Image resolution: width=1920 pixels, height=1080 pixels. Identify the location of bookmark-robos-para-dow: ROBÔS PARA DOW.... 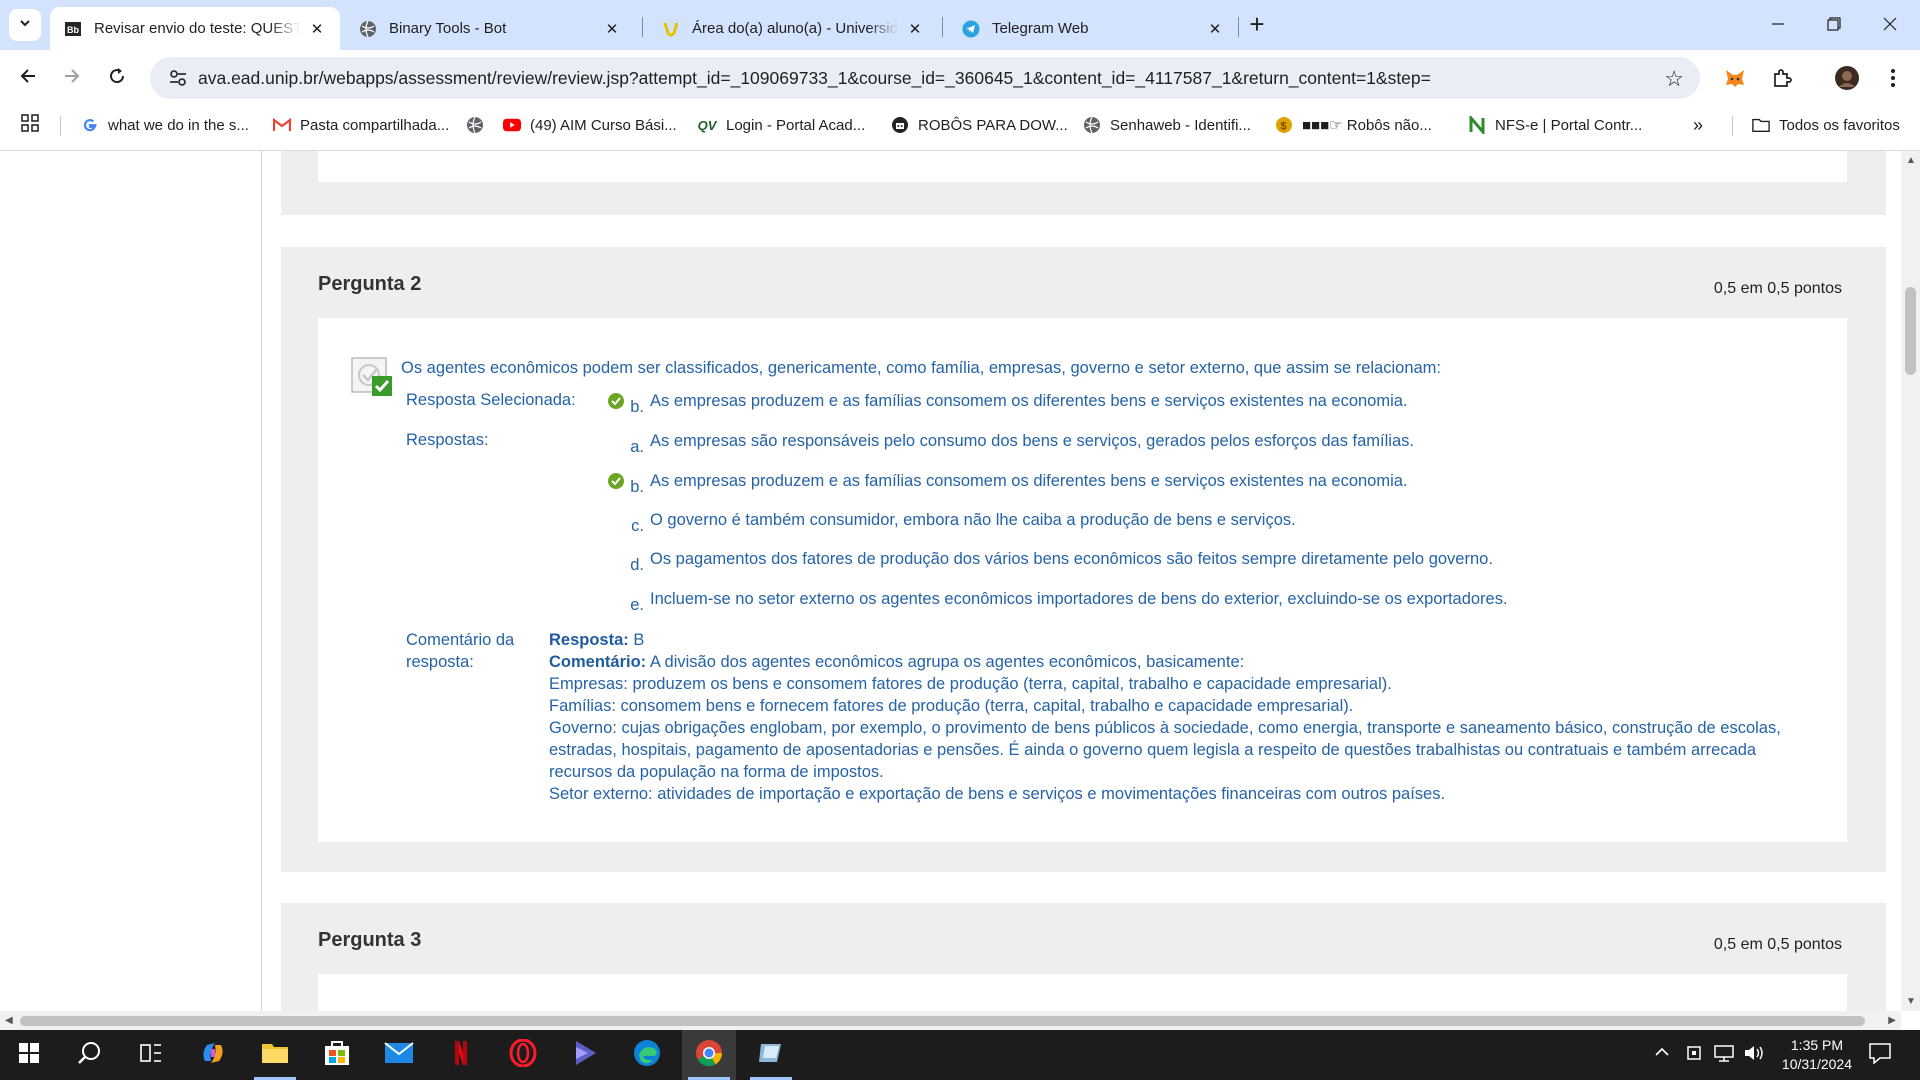
(979, 125).